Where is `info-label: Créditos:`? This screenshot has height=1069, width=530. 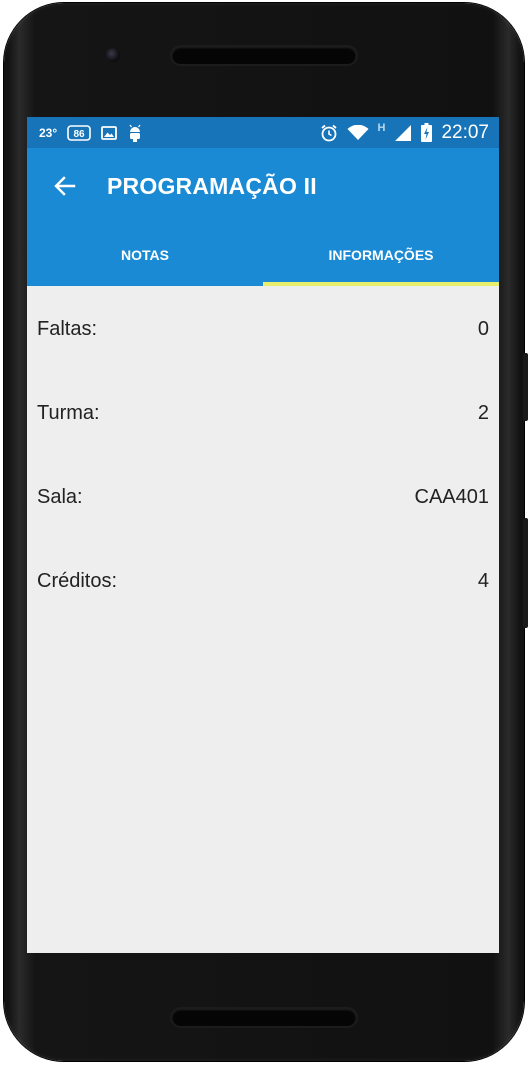 info-label: Créditos: is located at coordinates (77, 581).